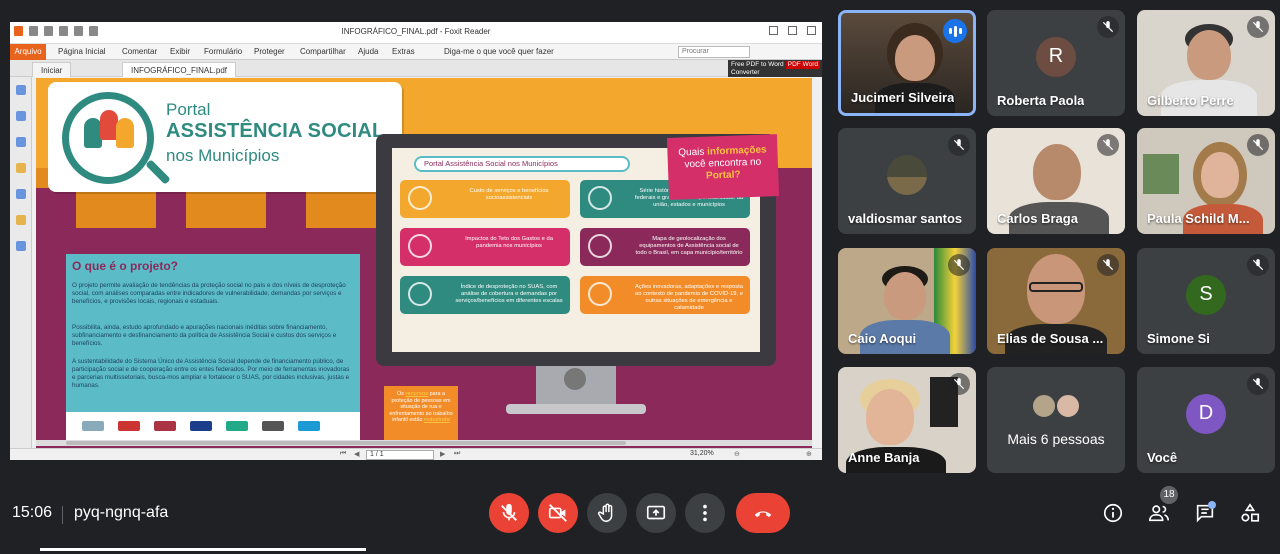 The image size is (1280, 554). I want to click on lock-icon, so click(20, 220).